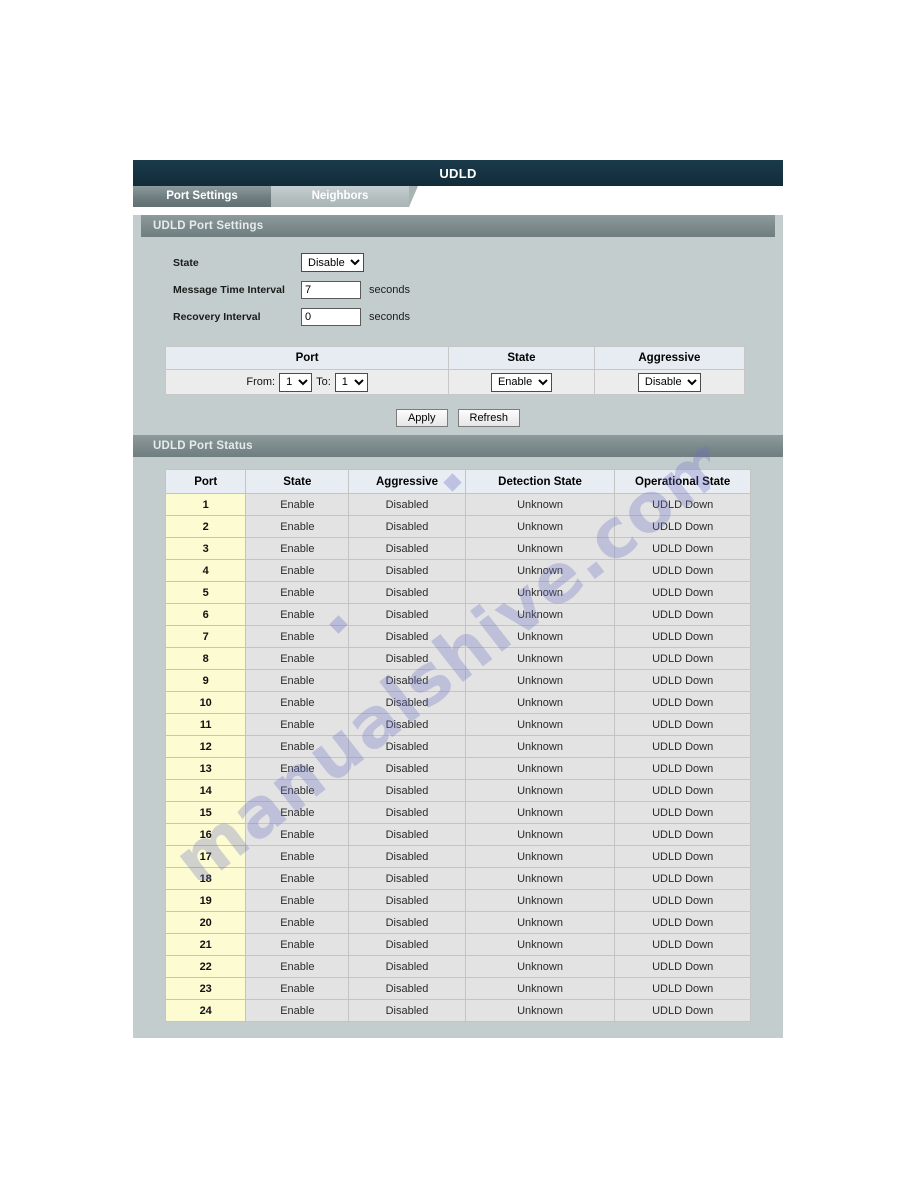 This screenshot has height=1188, width=918. What do you see at coordinates (458, 196) in the screenshot?
I see `tab-bar: Port Settings Neighbors` at bounding box center [458, 196].